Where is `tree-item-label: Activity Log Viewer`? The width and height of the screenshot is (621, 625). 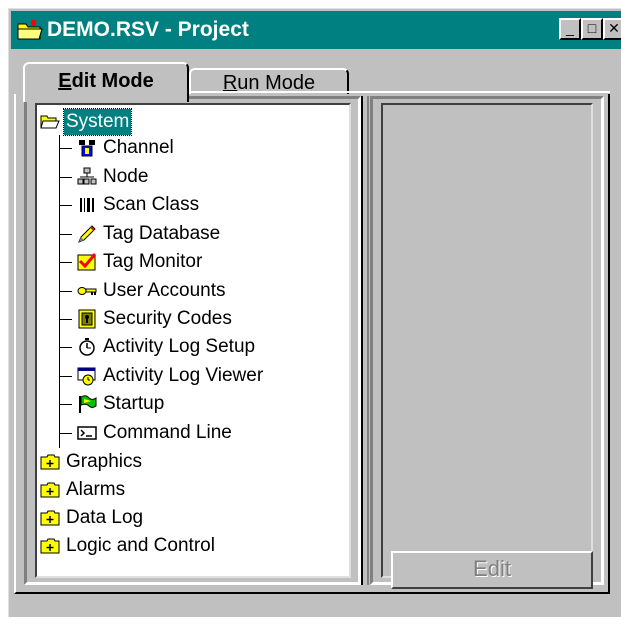
tree-item-label: Activity Log Viewer is located at coordinates (183, 375).